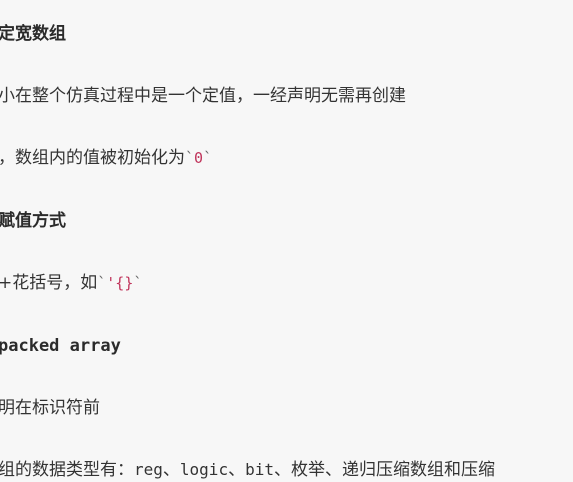  Describe the element at coordinates (49, 283) in the screenshot. I see `paragraph-text: +花括号，如` at that location.